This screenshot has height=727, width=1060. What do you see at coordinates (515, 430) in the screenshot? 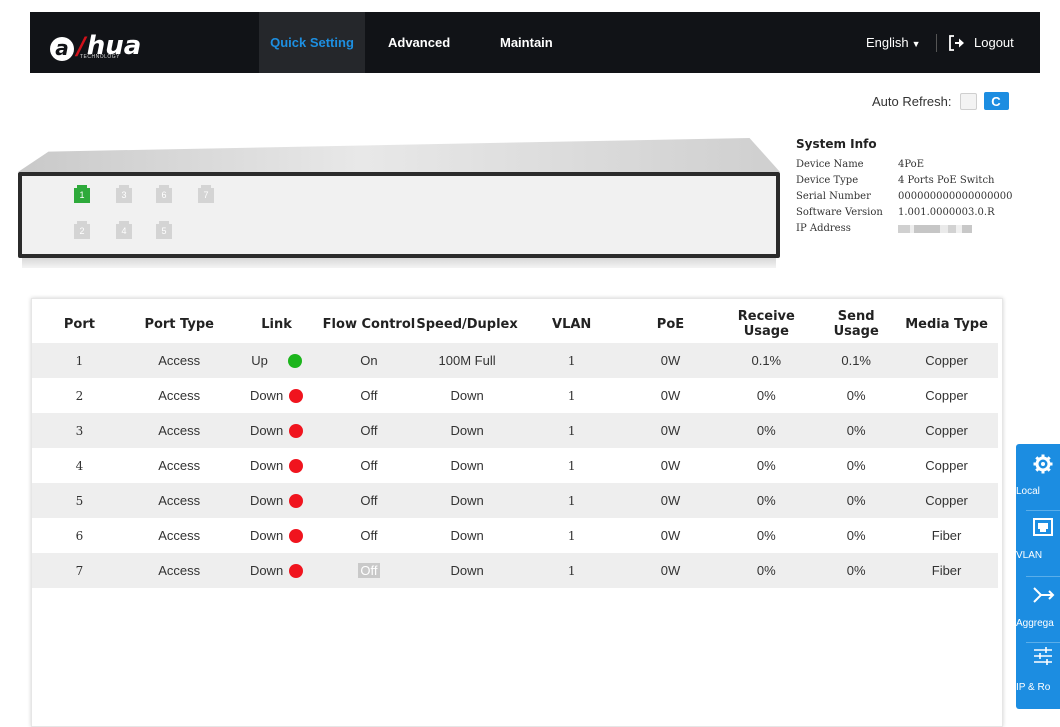
I see `table-row: 3 Access Down Off Down 1 0W 0% 0% Copper` at bounding box center [515, 430].